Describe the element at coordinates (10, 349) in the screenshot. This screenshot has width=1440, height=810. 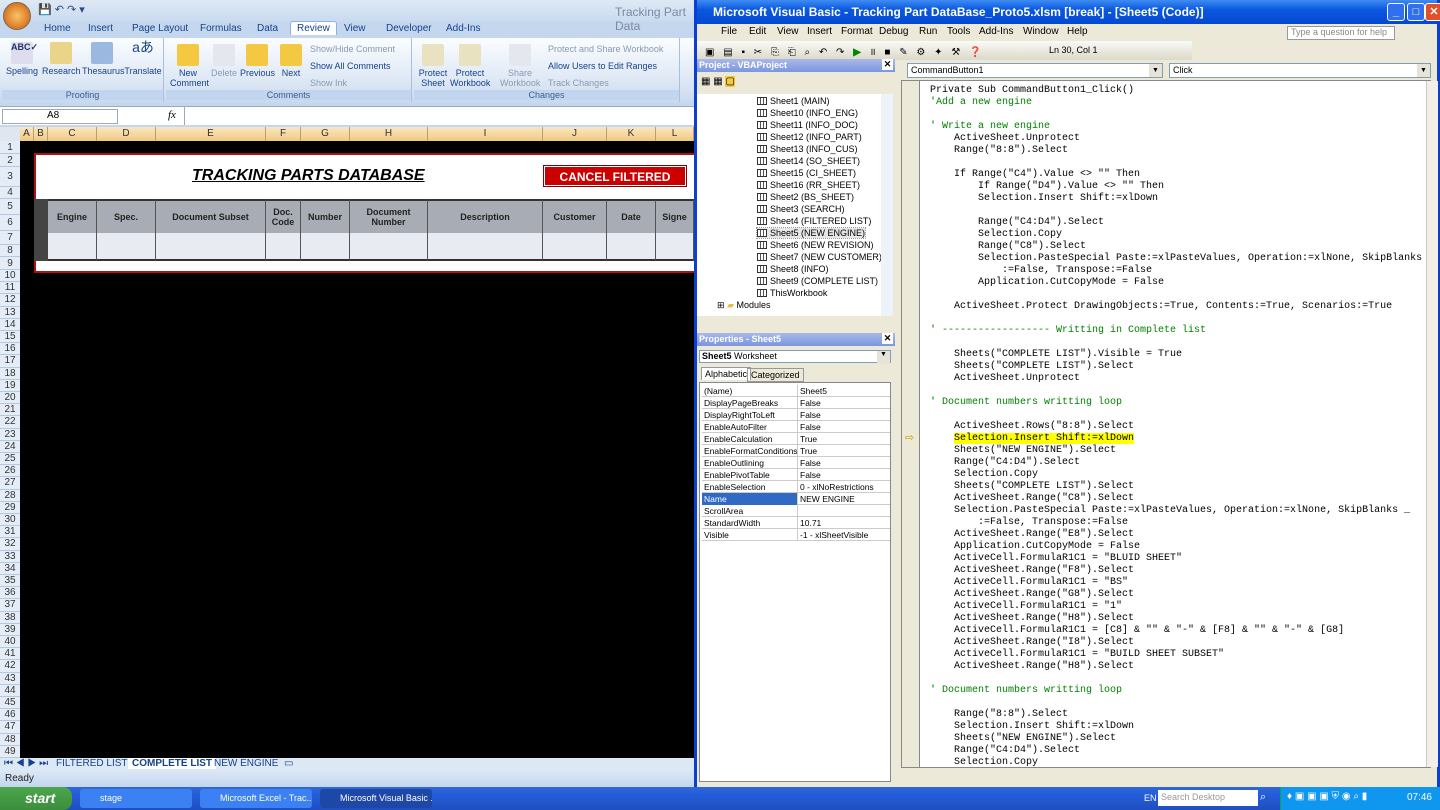
I see `row-header: 16` at that location.